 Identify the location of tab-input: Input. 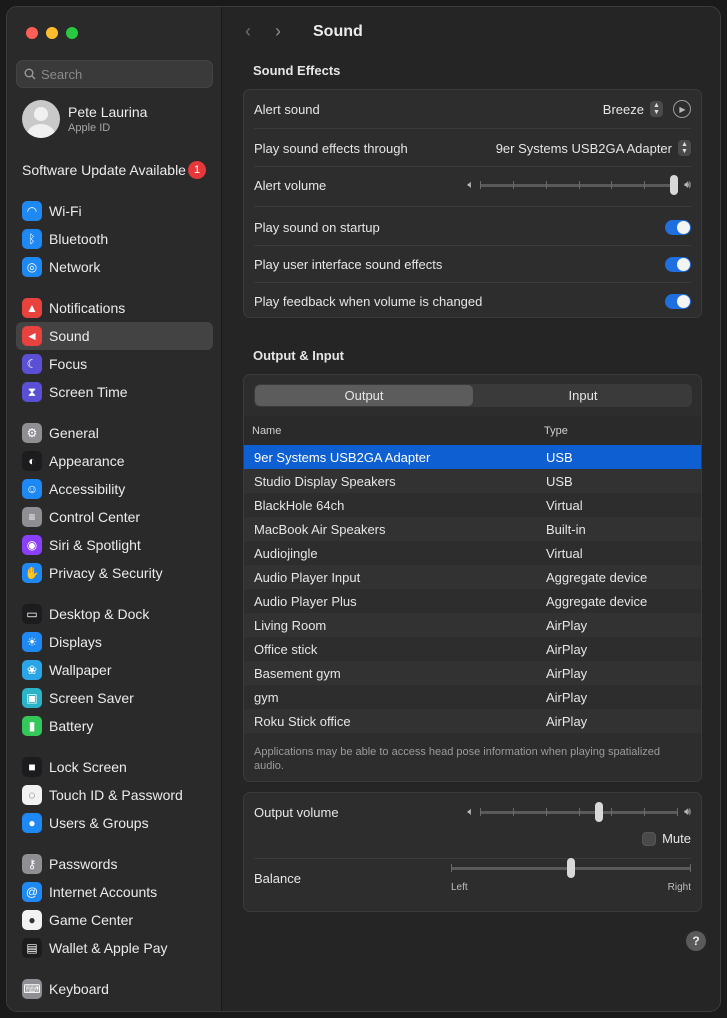
(583, 395).